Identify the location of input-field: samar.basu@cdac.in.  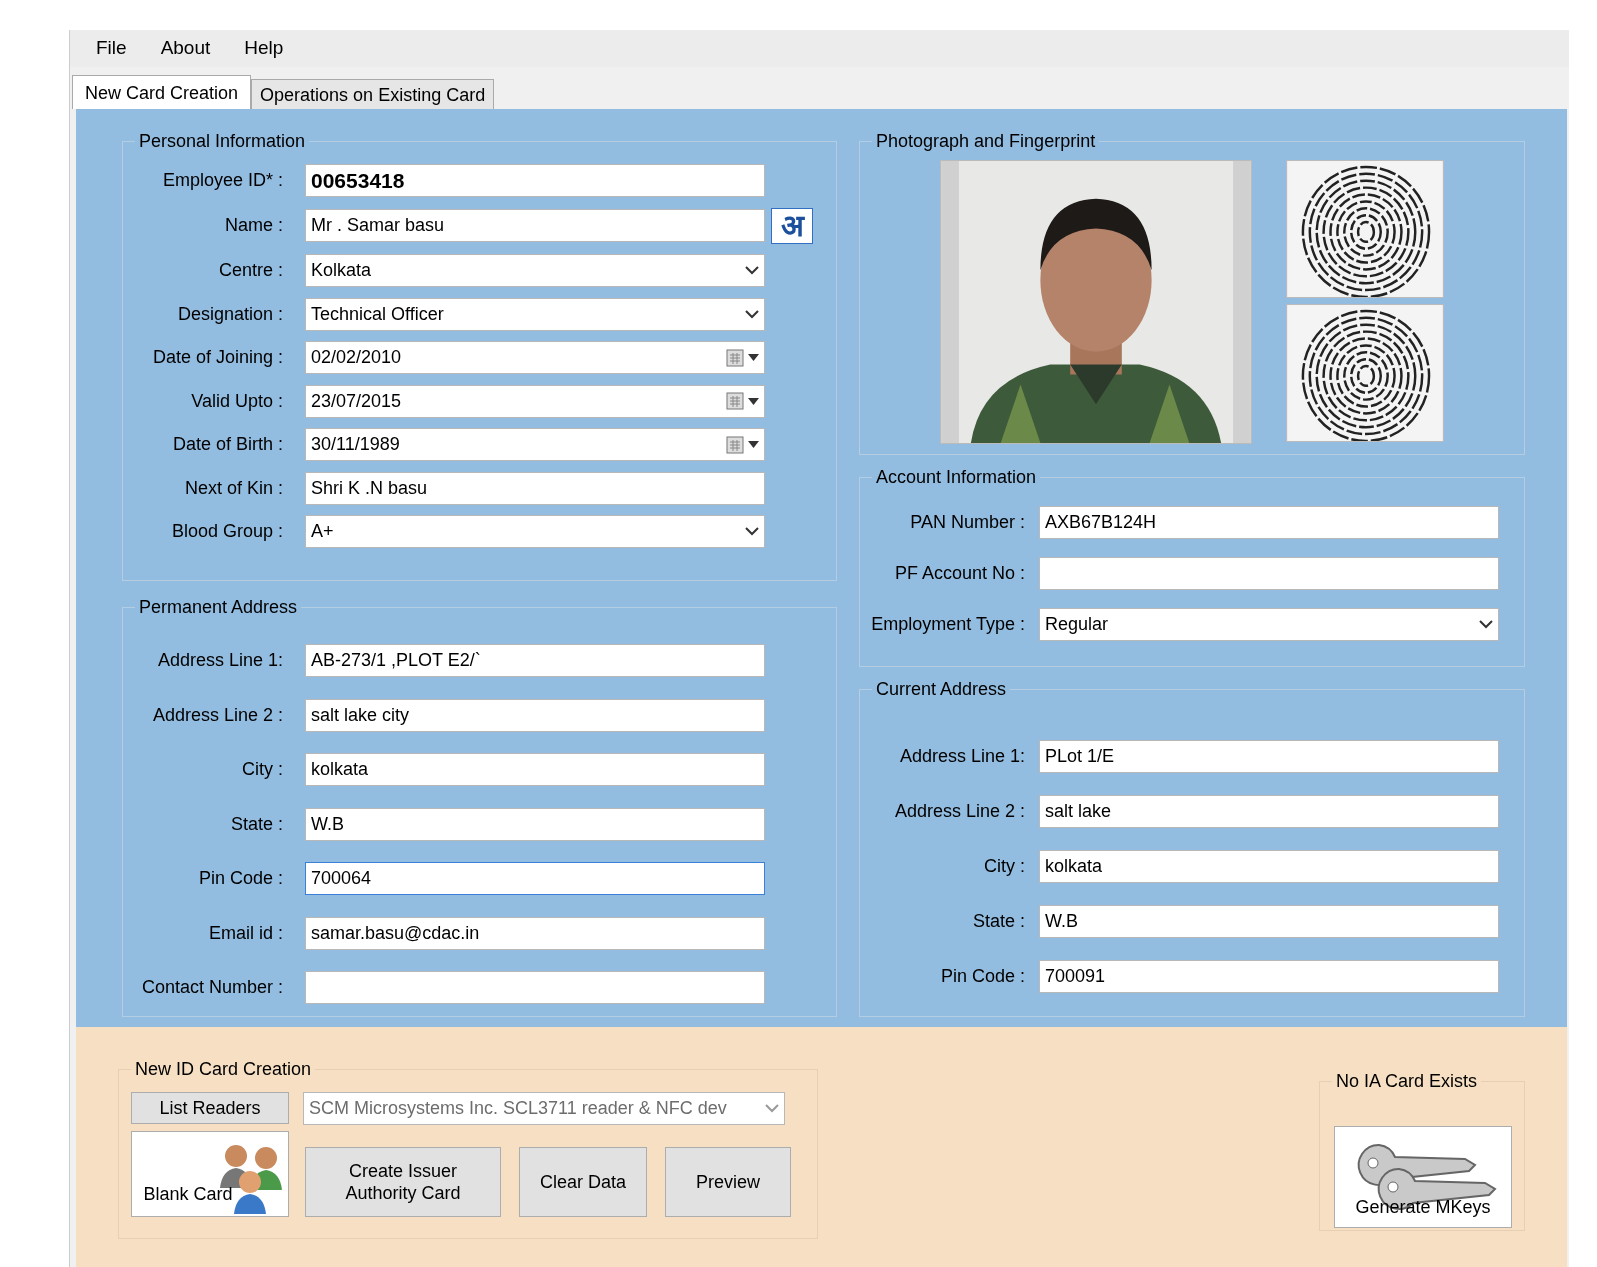
(535, 933).